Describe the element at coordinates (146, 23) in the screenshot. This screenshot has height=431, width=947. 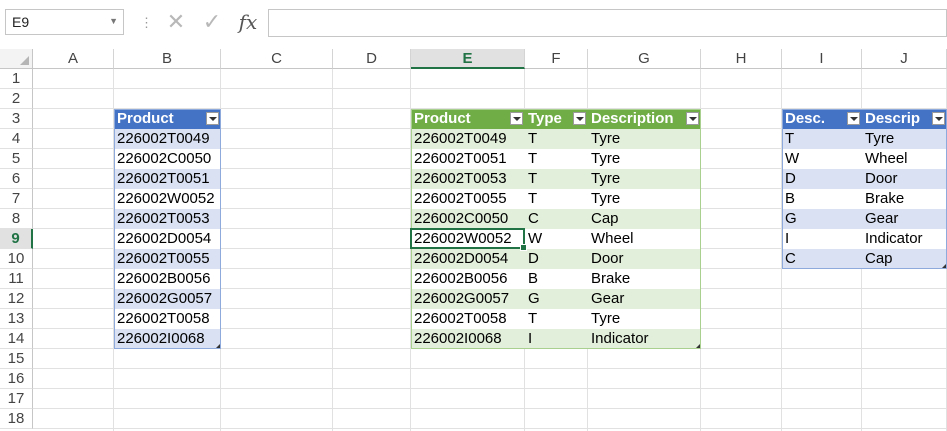
I see `drag-handle-icon: ⋮` at that location.